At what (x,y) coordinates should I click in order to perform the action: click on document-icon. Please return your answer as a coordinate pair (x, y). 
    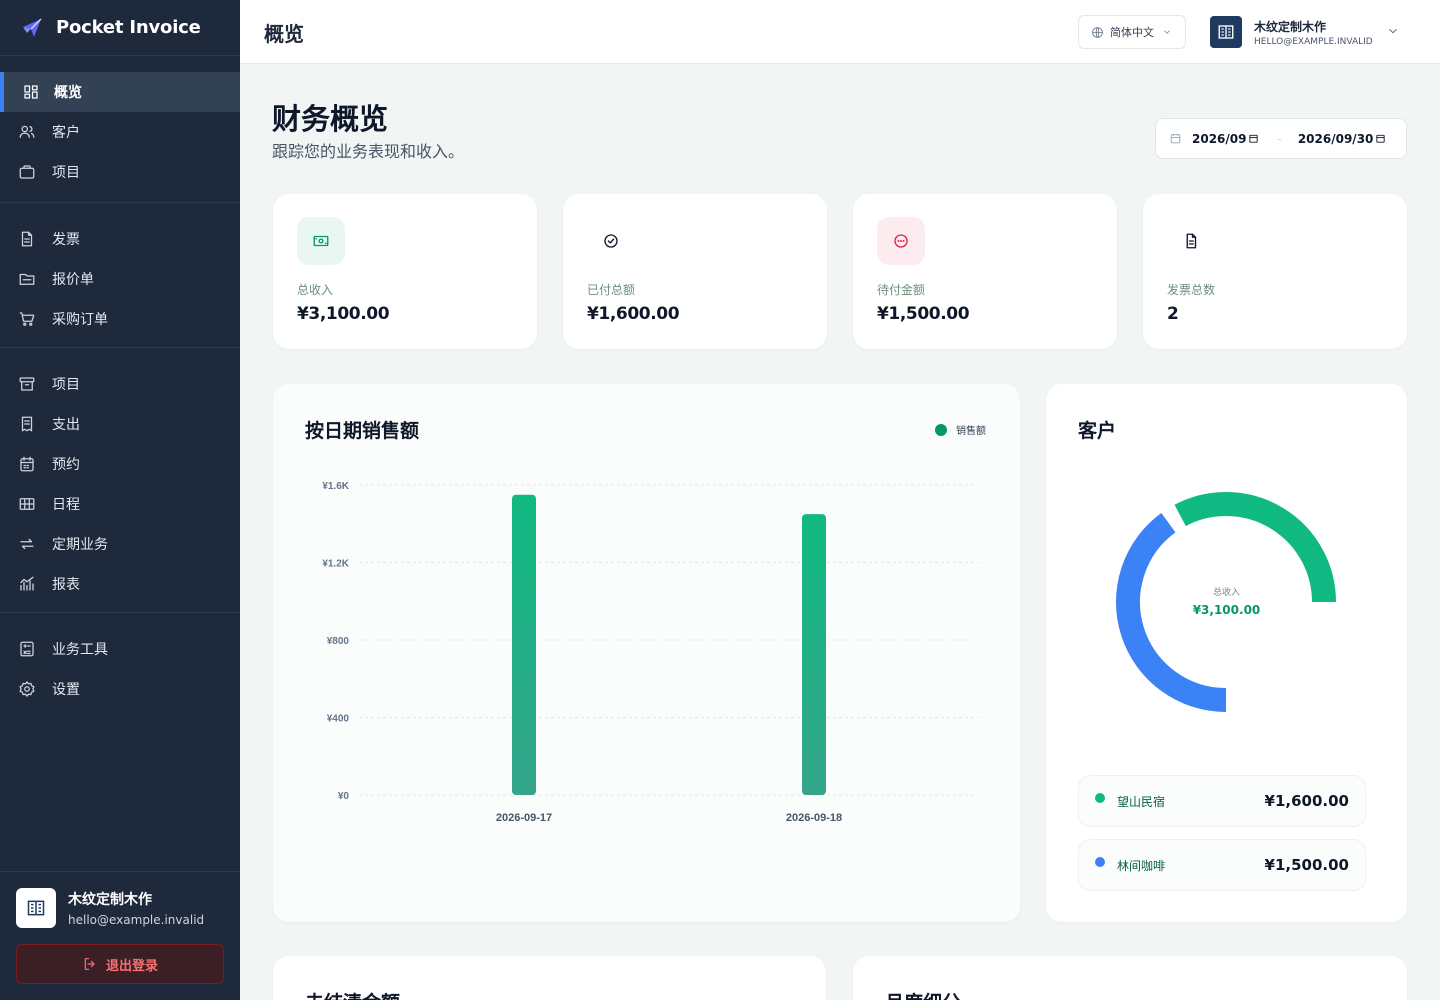
    Looking at the image, I should click on (27, 239).